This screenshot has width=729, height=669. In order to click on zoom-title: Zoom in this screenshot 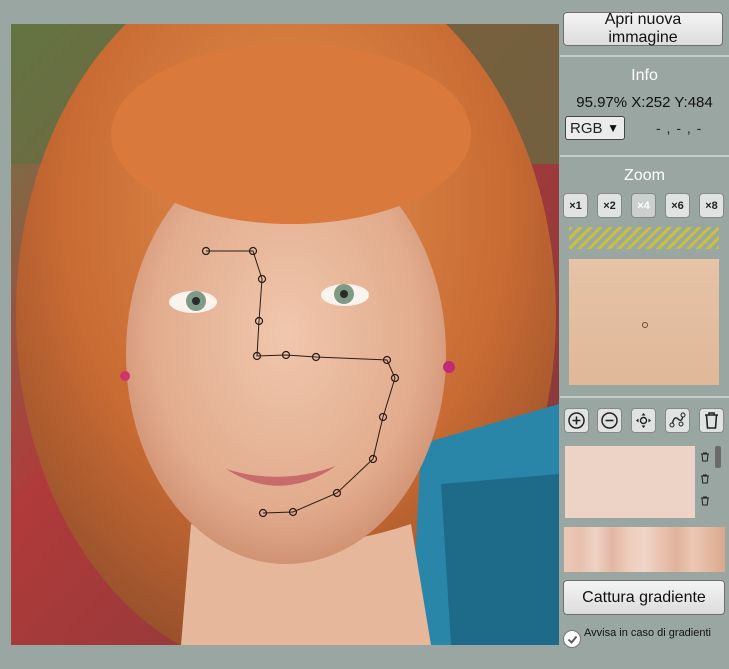, I will do `click(644, 175)`.